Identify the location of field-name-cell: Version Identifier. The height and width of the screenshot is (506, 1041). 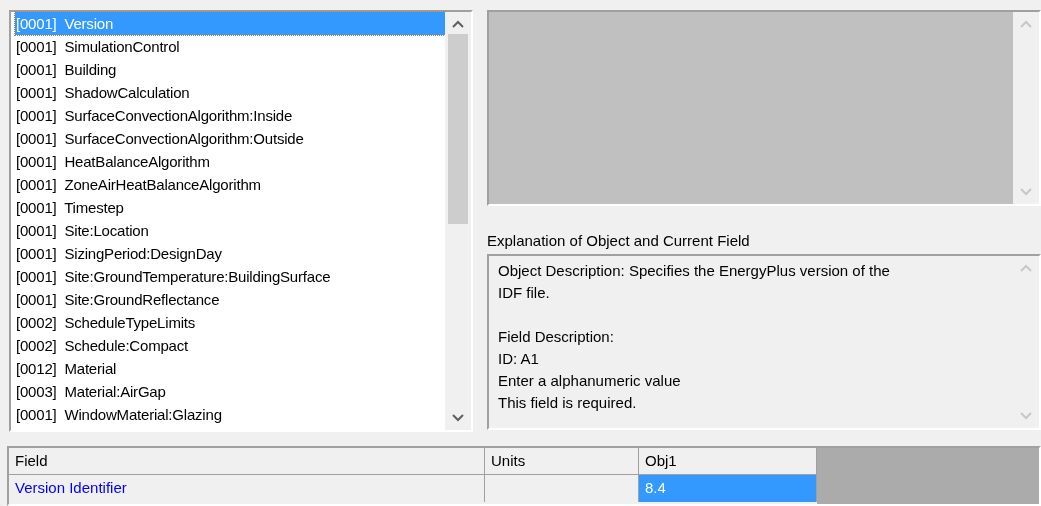
(247, 488).